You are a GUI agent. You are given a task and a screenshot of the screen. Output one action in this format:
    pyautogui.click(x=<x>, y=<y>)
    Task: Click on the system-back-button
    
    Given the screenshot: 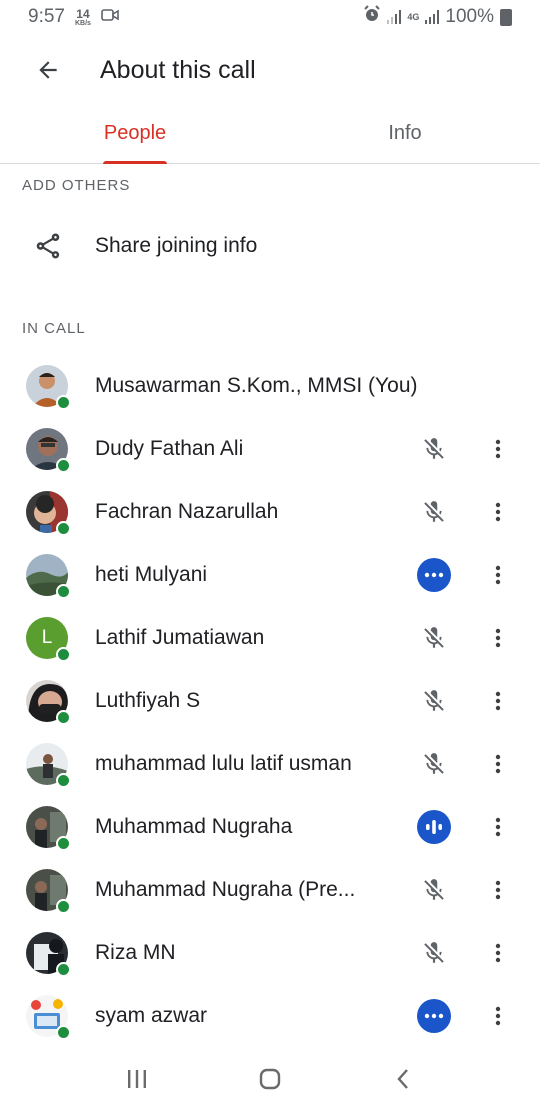 What is the action you would take?
    pyautogui.click(x=403, y=1079)
    